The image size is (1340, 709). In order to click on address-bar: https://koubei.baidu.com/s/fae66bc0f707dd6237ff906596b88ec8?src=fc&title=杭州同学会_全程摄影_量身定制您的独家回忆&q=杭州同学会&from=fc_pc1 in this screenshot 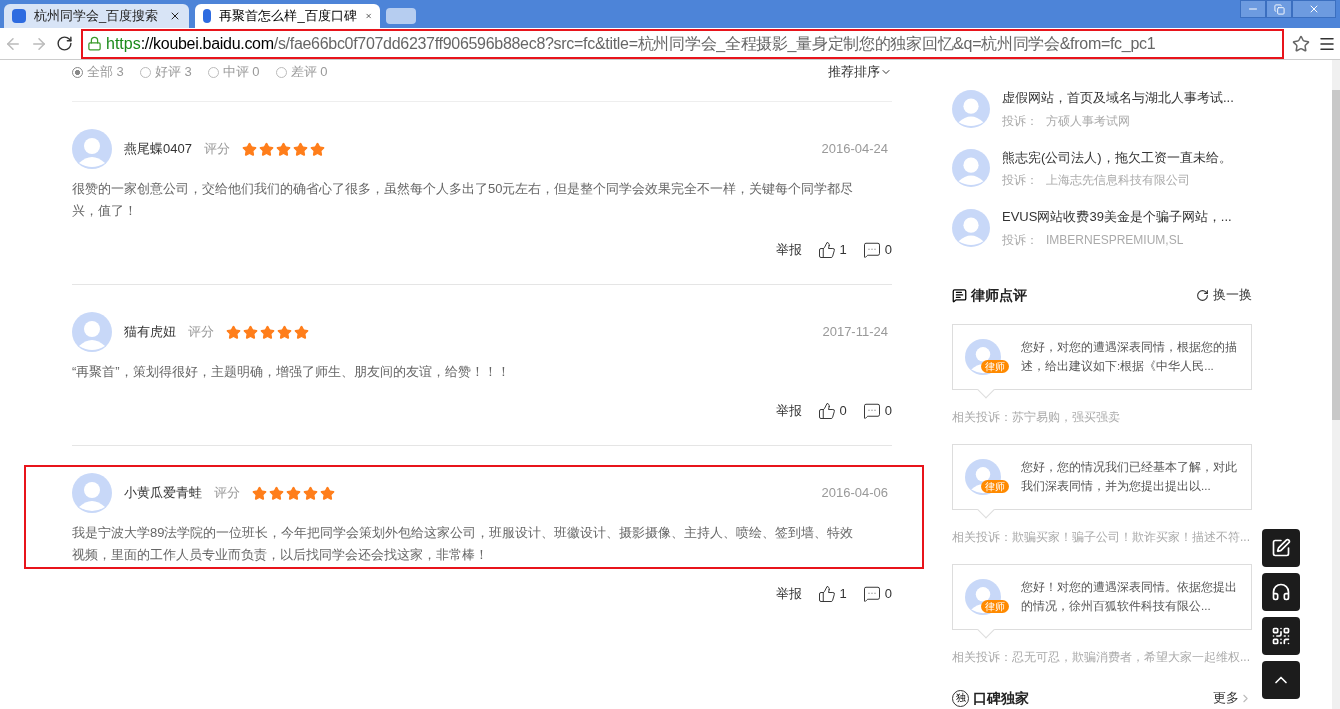, I will do `click(682, 43)`.